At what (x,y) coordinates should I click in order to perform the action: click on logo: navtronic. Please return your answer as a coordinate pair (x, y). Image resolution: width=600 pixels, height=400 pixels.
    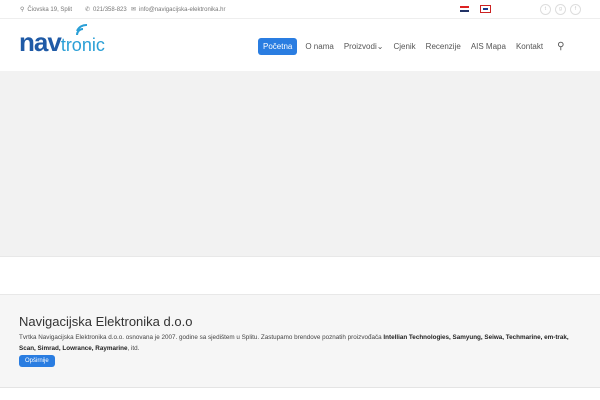
    Looking at the image, I should click on (62, 40).